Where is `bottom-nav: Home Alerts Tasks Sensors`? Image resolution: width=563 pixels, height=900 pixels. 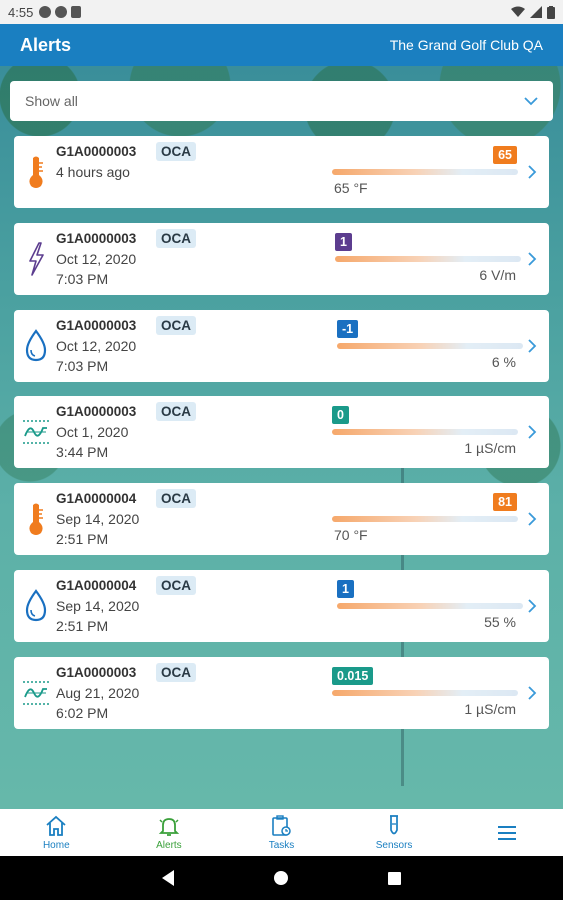
bottom-nav: Home Alerts Tasks Sensors is located at coordinates (281, 832).